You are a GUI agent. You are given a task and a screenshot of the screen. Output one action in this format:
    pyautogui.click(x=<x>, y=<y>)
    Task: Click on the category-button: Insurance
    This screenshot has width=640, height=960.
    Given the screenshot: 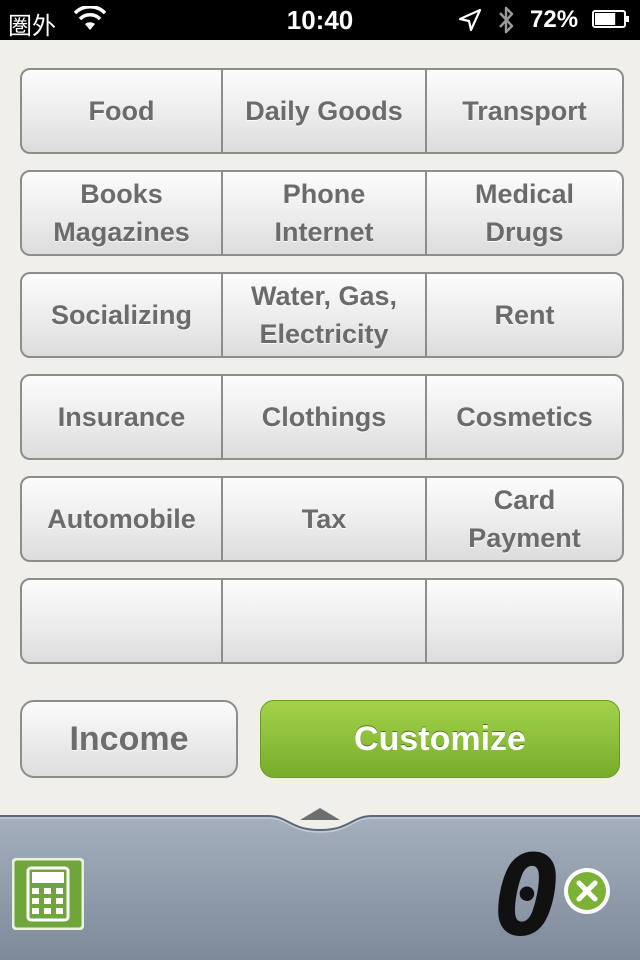 What is the action you would take?
    pyautogui.click(x=122, y=417)
    